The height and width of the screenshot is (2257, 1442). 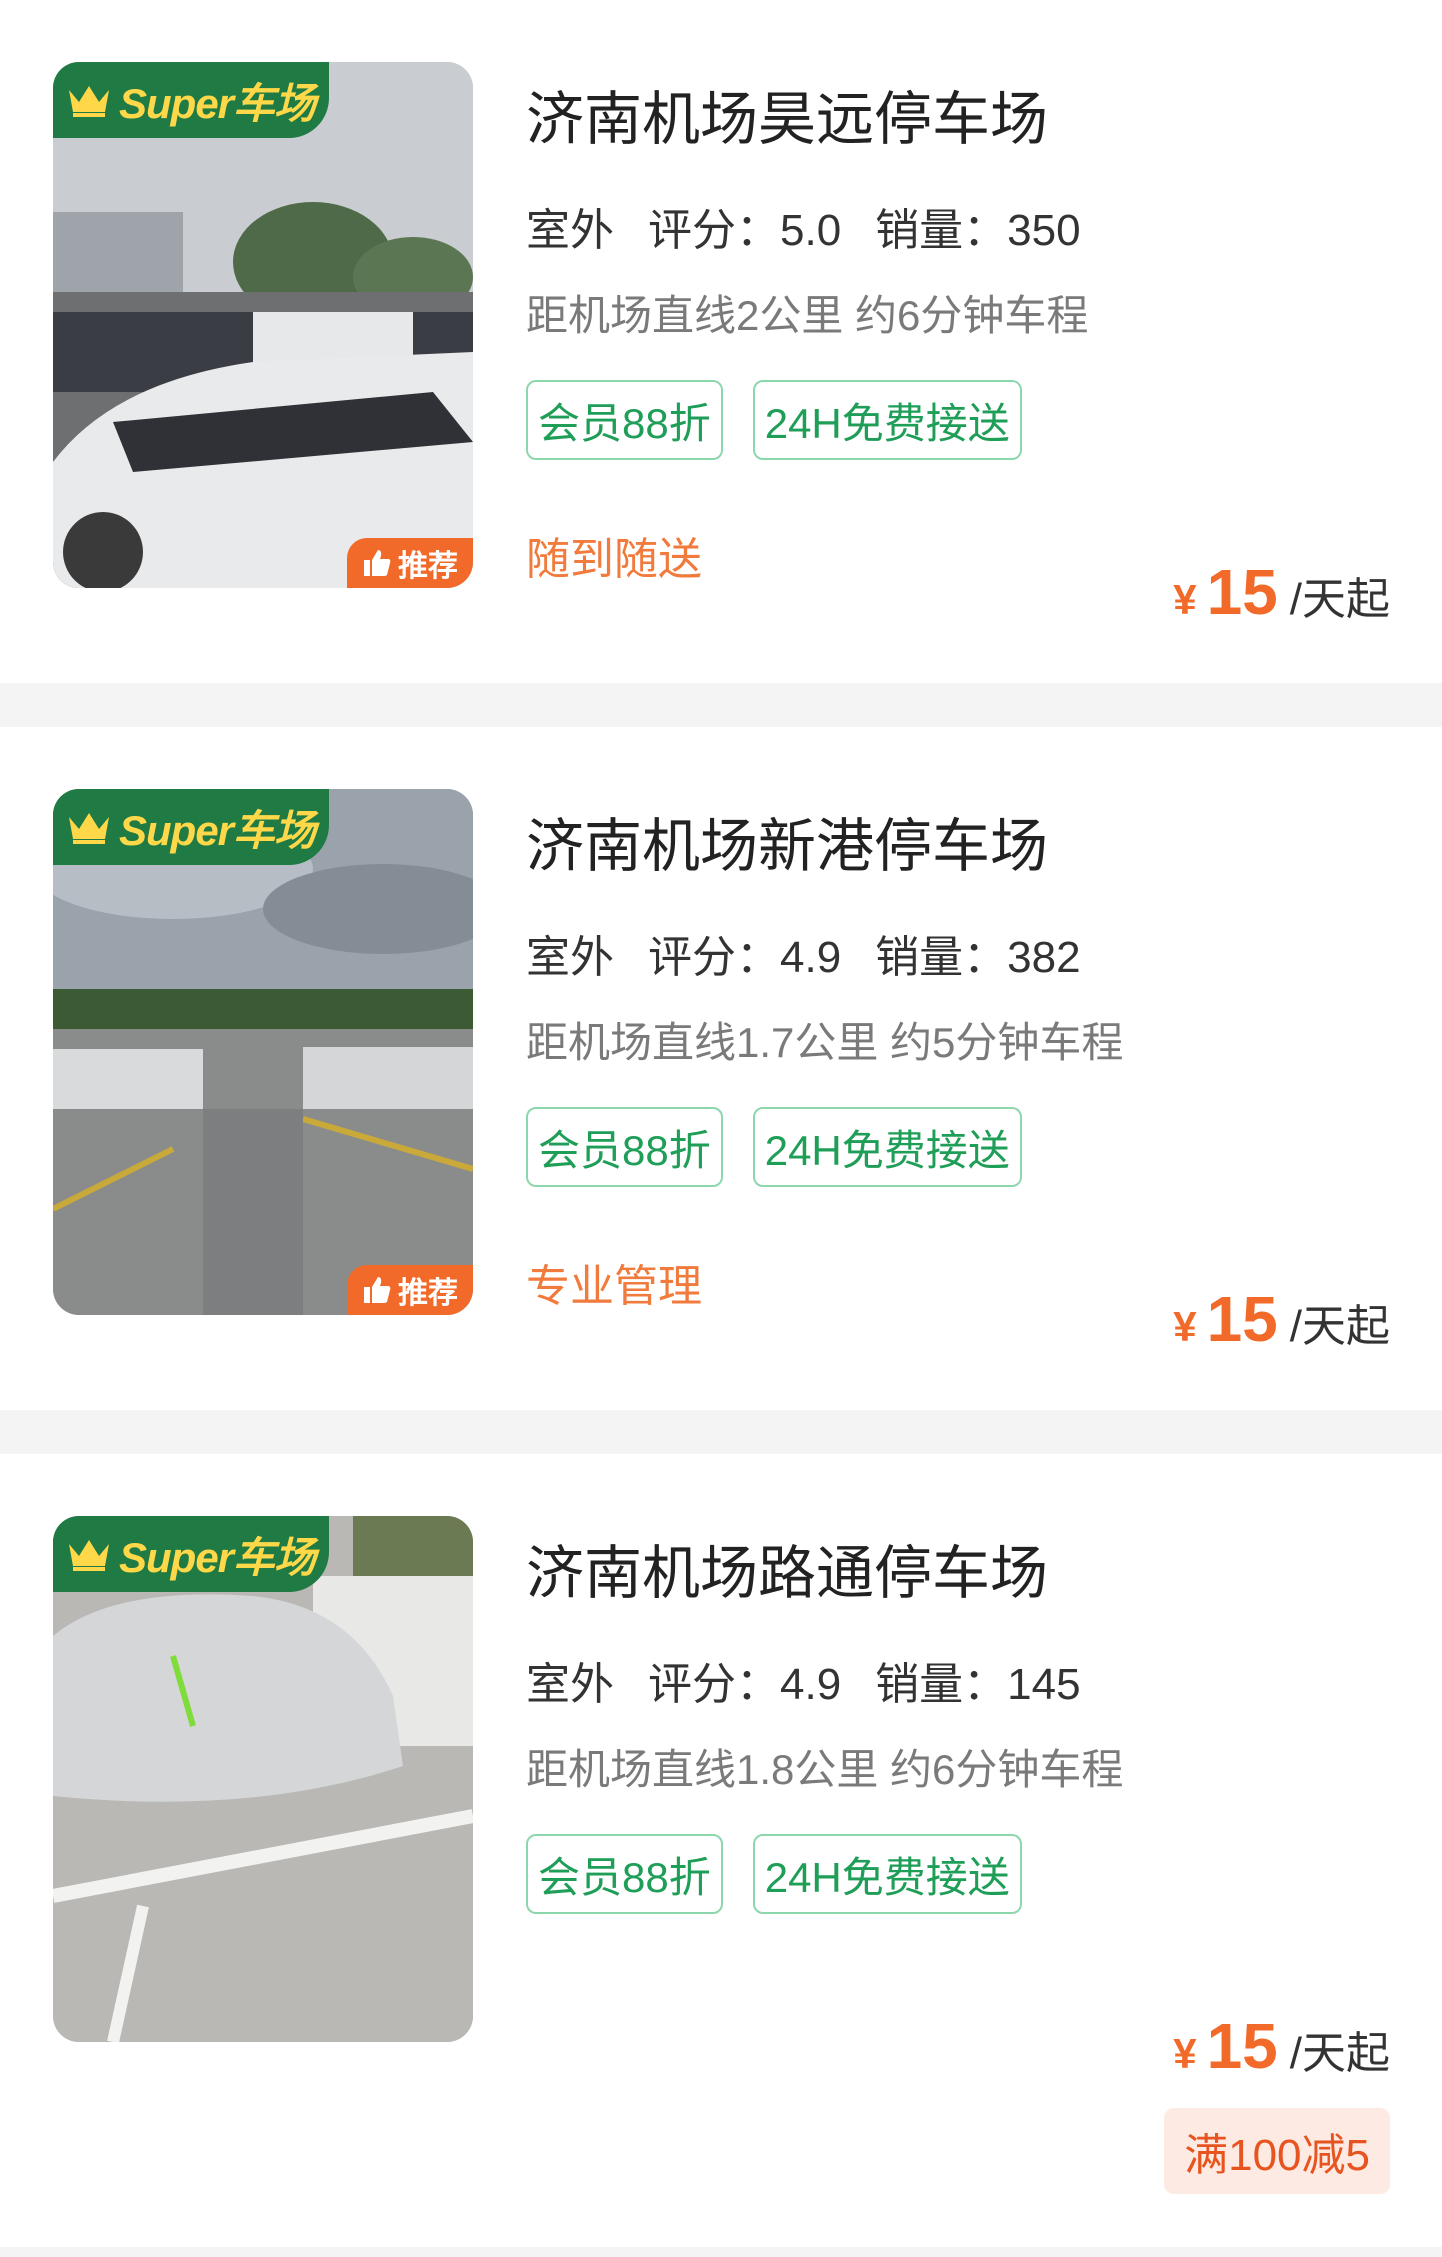 What do you see at coordinates (787, 114) in the screenshot?
I see `lot-title: 济南机场昊远停车场` at bounding box center [787, 114].